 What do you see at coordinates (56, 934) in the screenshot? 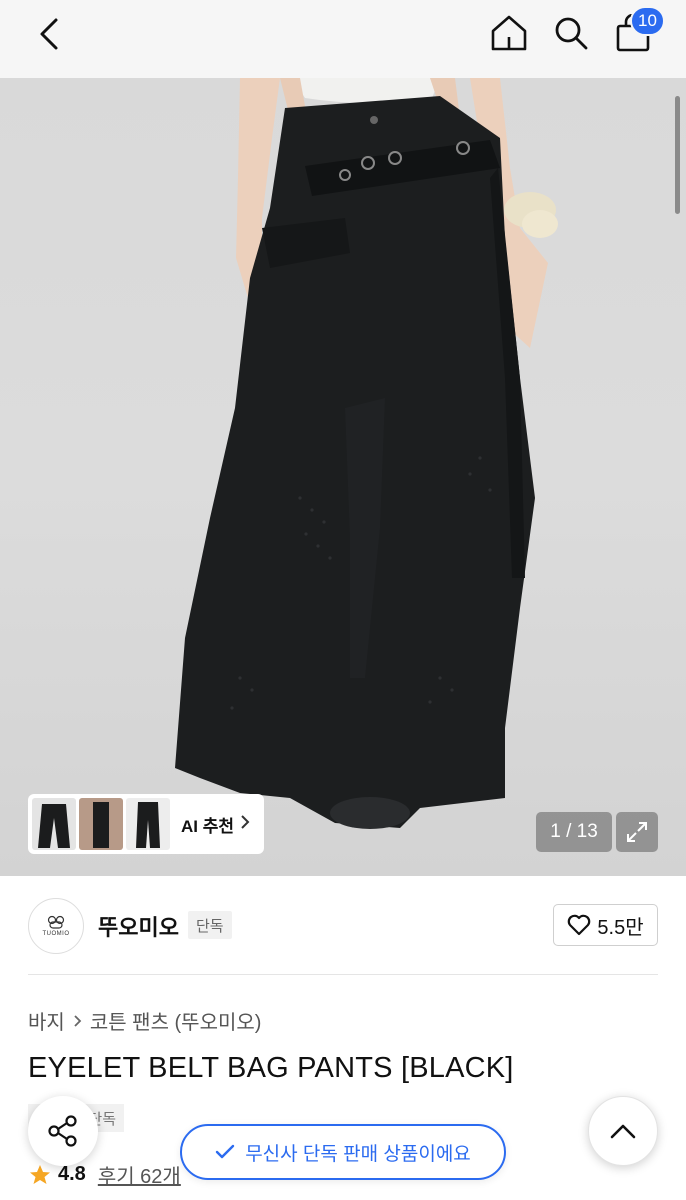
I see `brand-logo-text: TUOMIO` at bounding box center [56, 934].